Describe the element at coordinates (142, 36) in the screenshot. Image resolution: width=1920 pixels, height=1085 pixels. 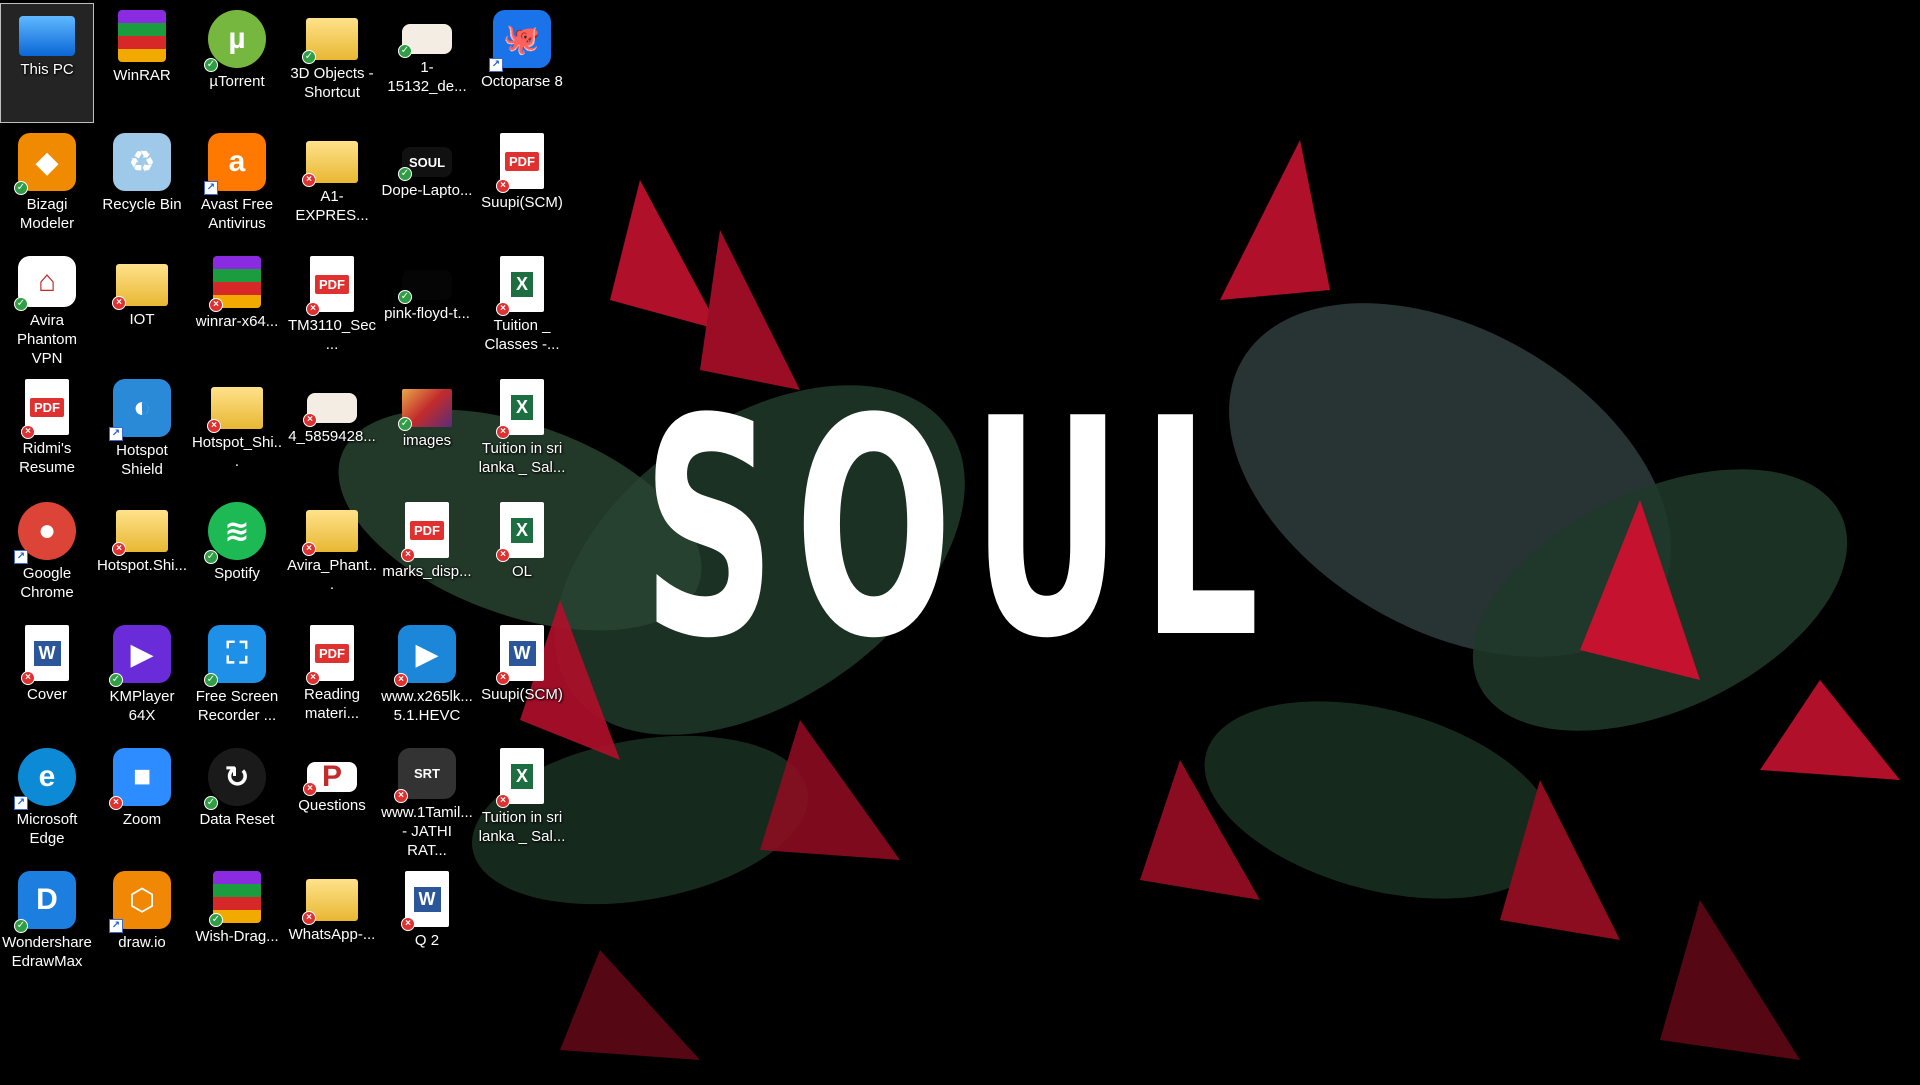
I see `winrar-icon` at that location.